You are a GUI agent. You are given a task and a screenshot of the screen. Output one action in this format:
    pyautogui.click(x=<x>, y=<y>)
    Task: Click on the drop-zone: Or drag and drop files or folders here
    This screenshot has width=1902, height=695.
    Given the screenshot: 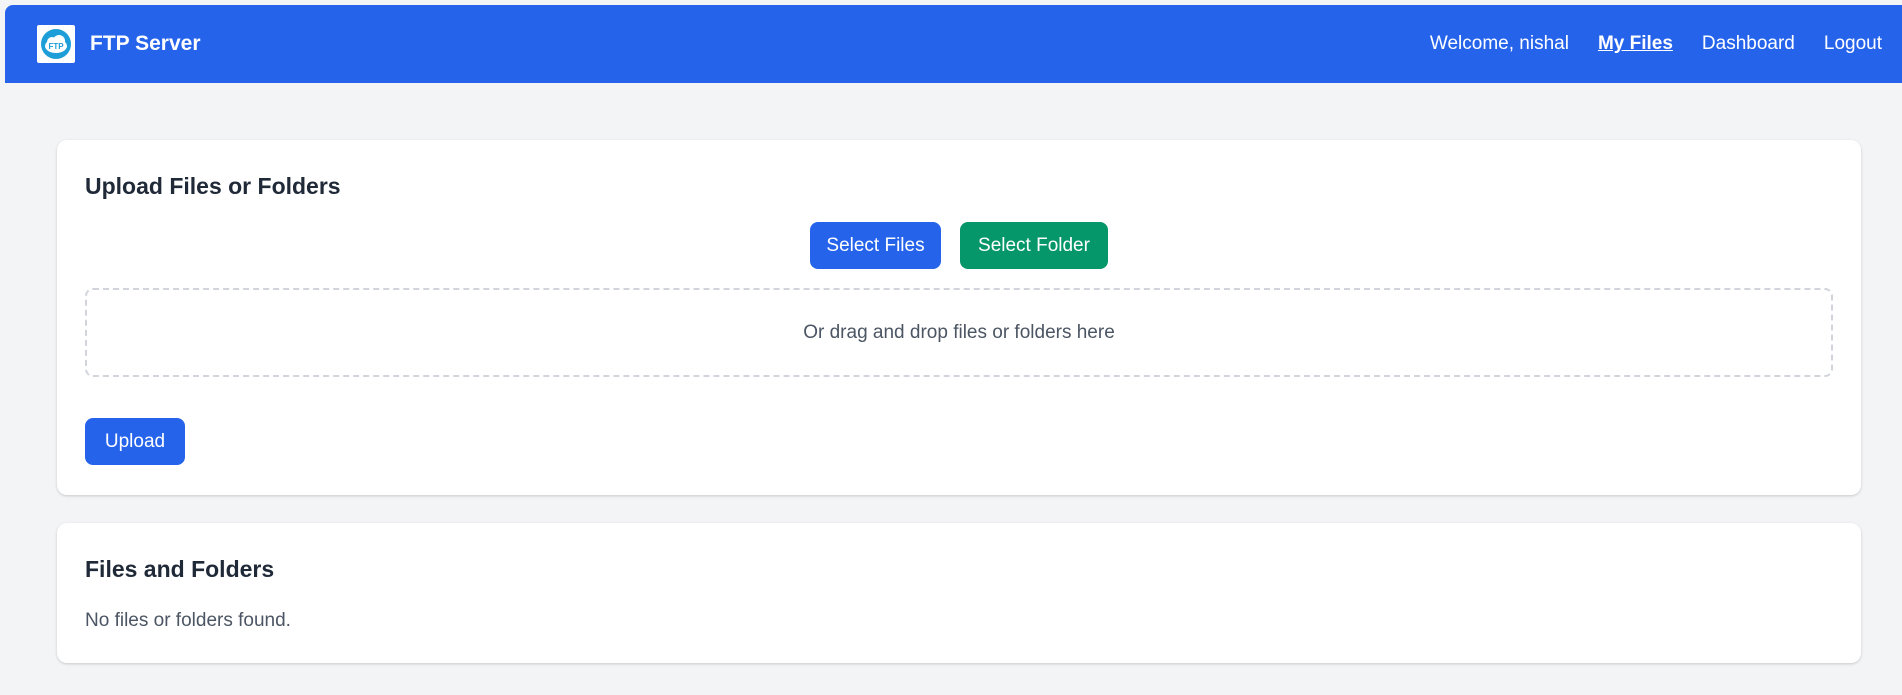 What is the action you would take?
    pyautogui.click(x=959, y=332)
    